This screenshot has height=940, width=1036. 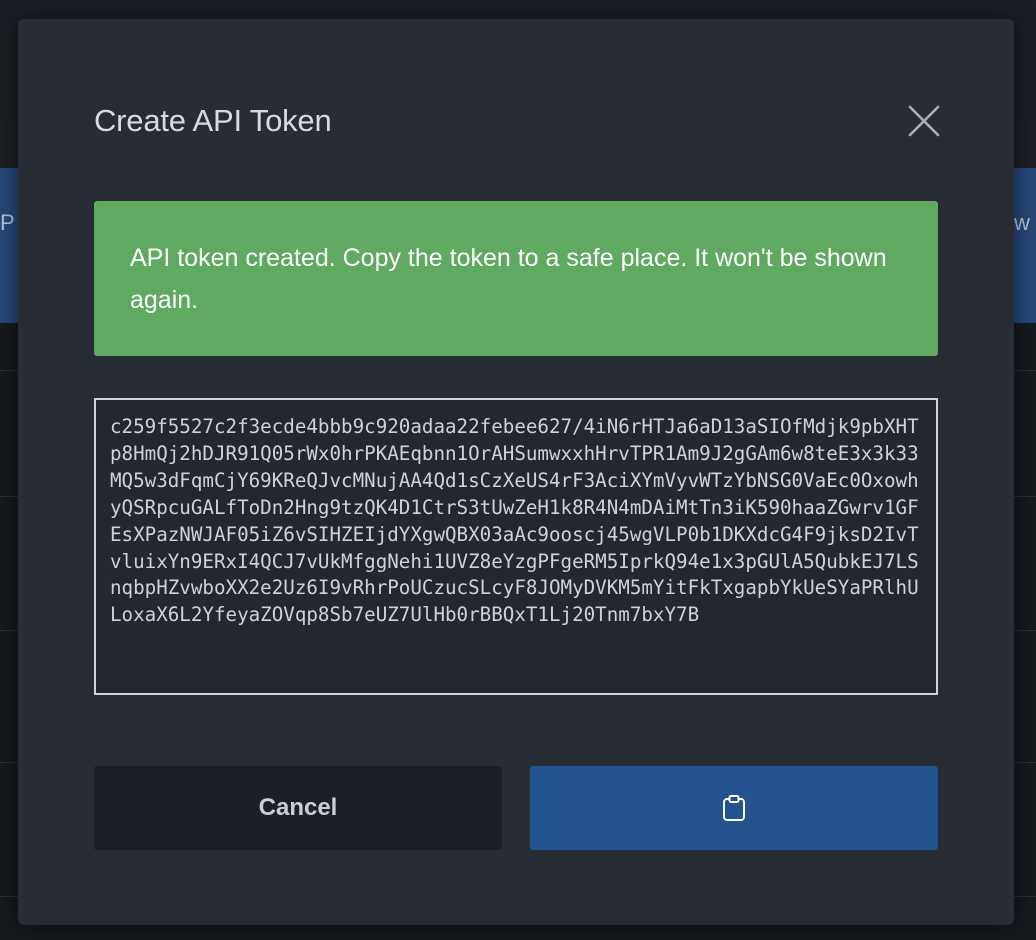 I want to click on cancel-button-label: Cancel, so click(x=298, y=807).